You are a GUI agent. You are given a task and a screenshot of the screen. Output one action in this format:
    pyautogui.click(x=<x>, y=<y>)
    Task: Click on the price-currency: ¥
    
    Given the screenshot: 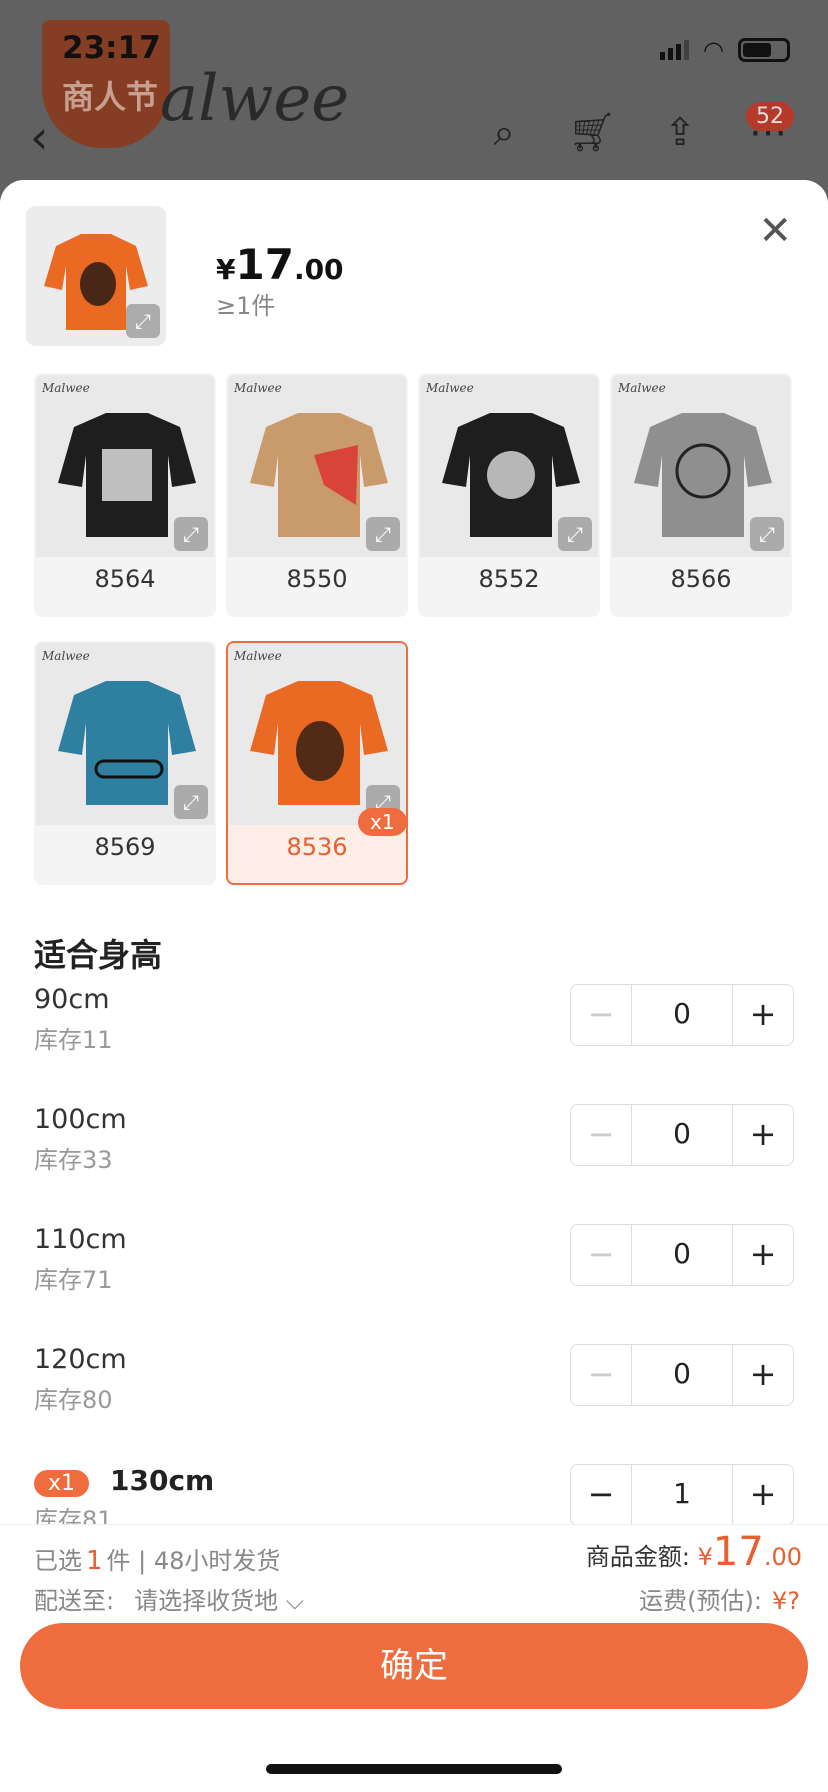 What is the action you would take?
    pyautogui.click(x=226, y=269)
    